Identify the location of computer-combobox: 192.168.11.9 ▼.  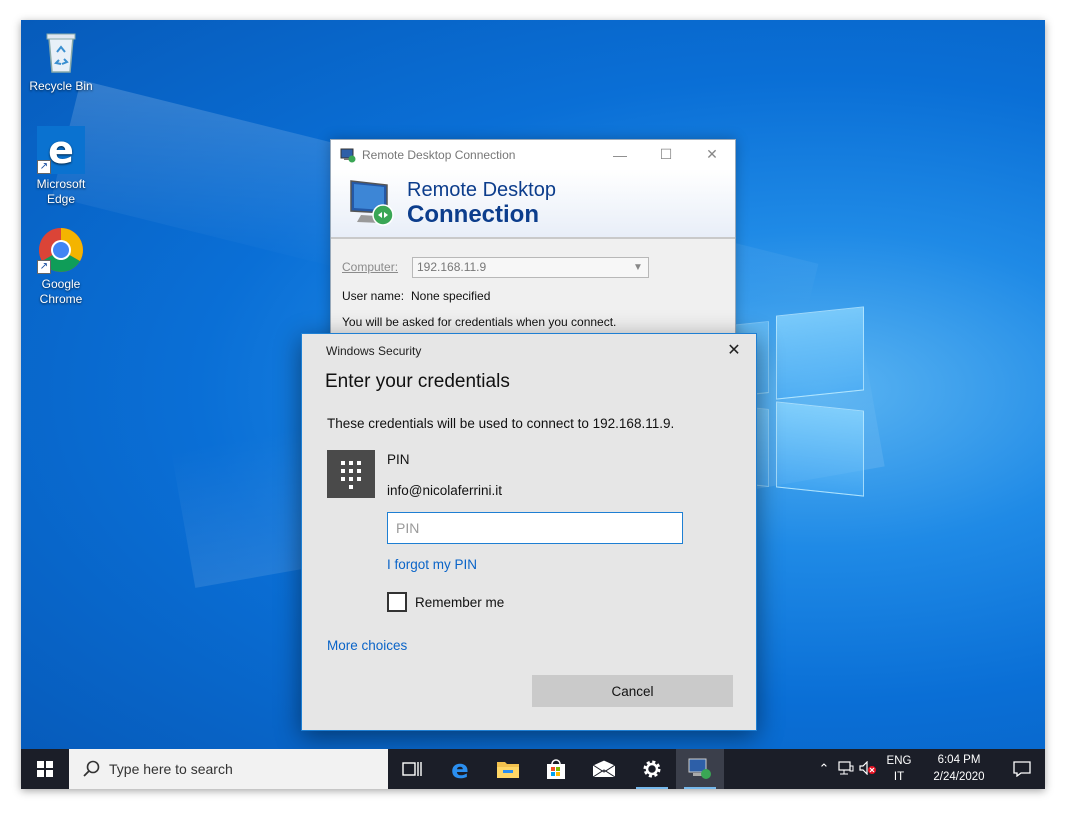
(530, 267).